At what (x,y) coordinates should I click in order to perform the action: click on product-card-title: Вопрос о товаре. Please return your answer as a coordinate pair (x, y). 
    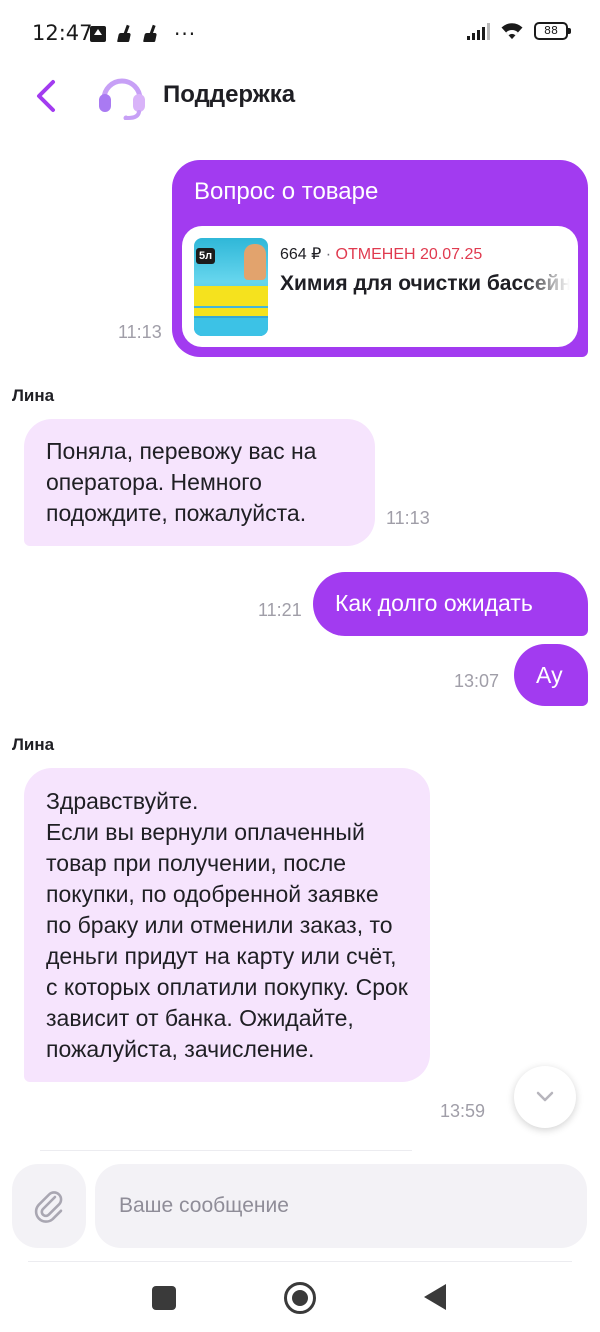
    Looking at the image, I should click on (286, 191).